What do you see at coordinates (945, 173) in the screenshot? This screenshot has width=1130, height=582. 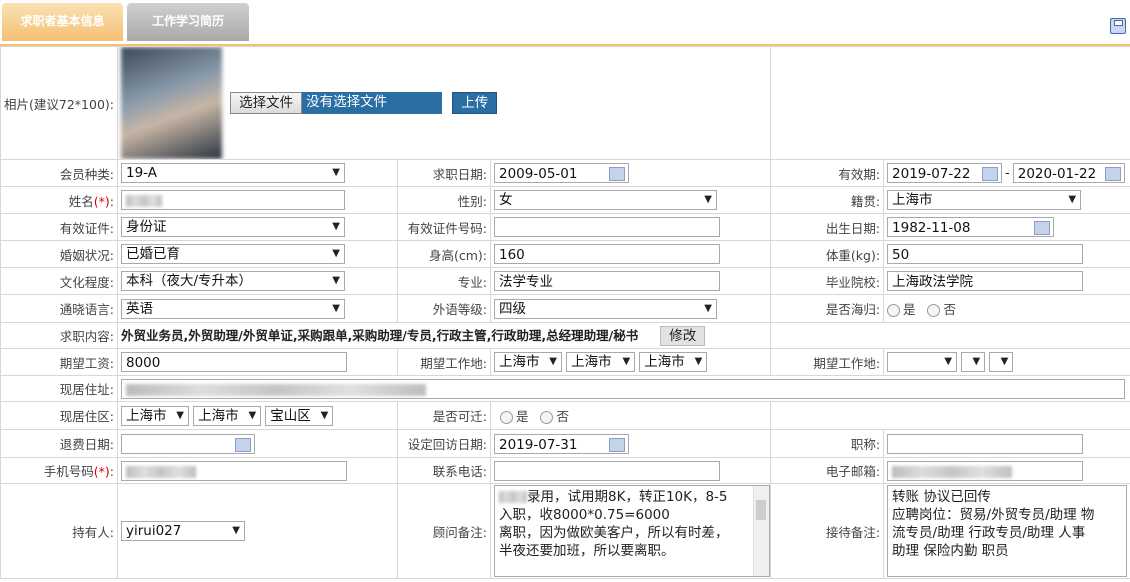 I see `valid-from-input: 2019-07-22` at bounding box center [945, 173].